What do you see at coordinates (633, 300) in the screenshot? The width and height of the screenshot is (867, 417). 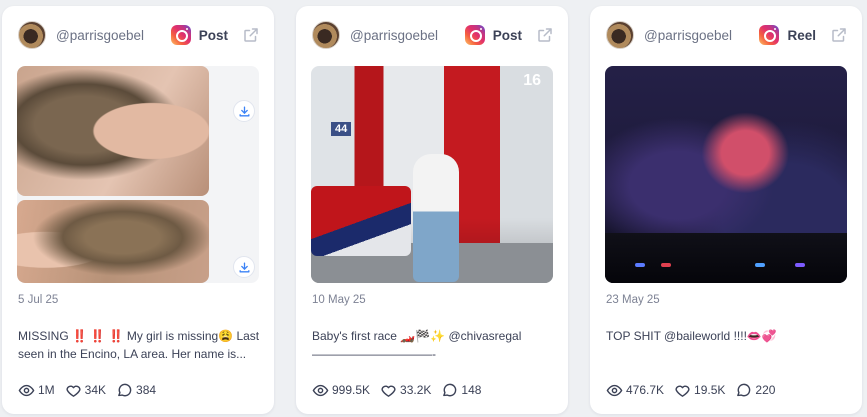 I see `post-date: 23 May 25` at bounding box center [633, 300].